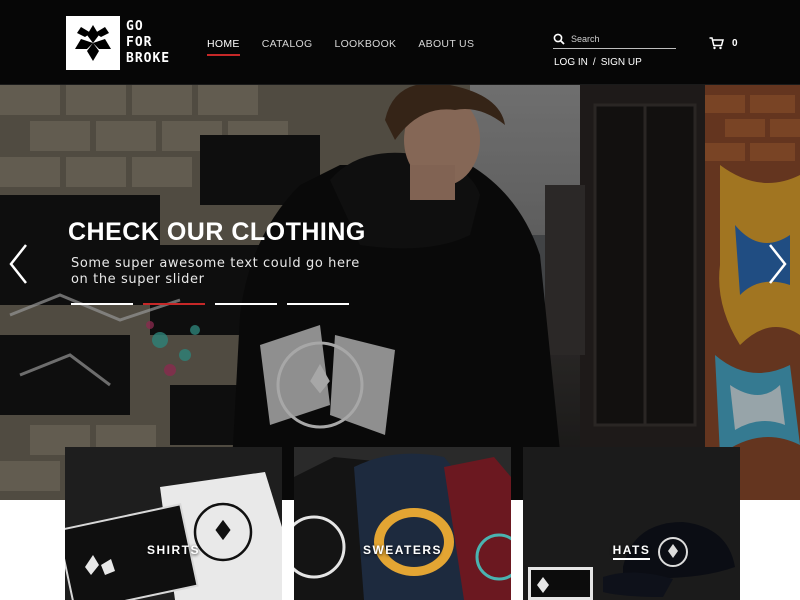  Describe the element at coordinates (716, 43) in the screenshot. I see `cart-icon` at that location.